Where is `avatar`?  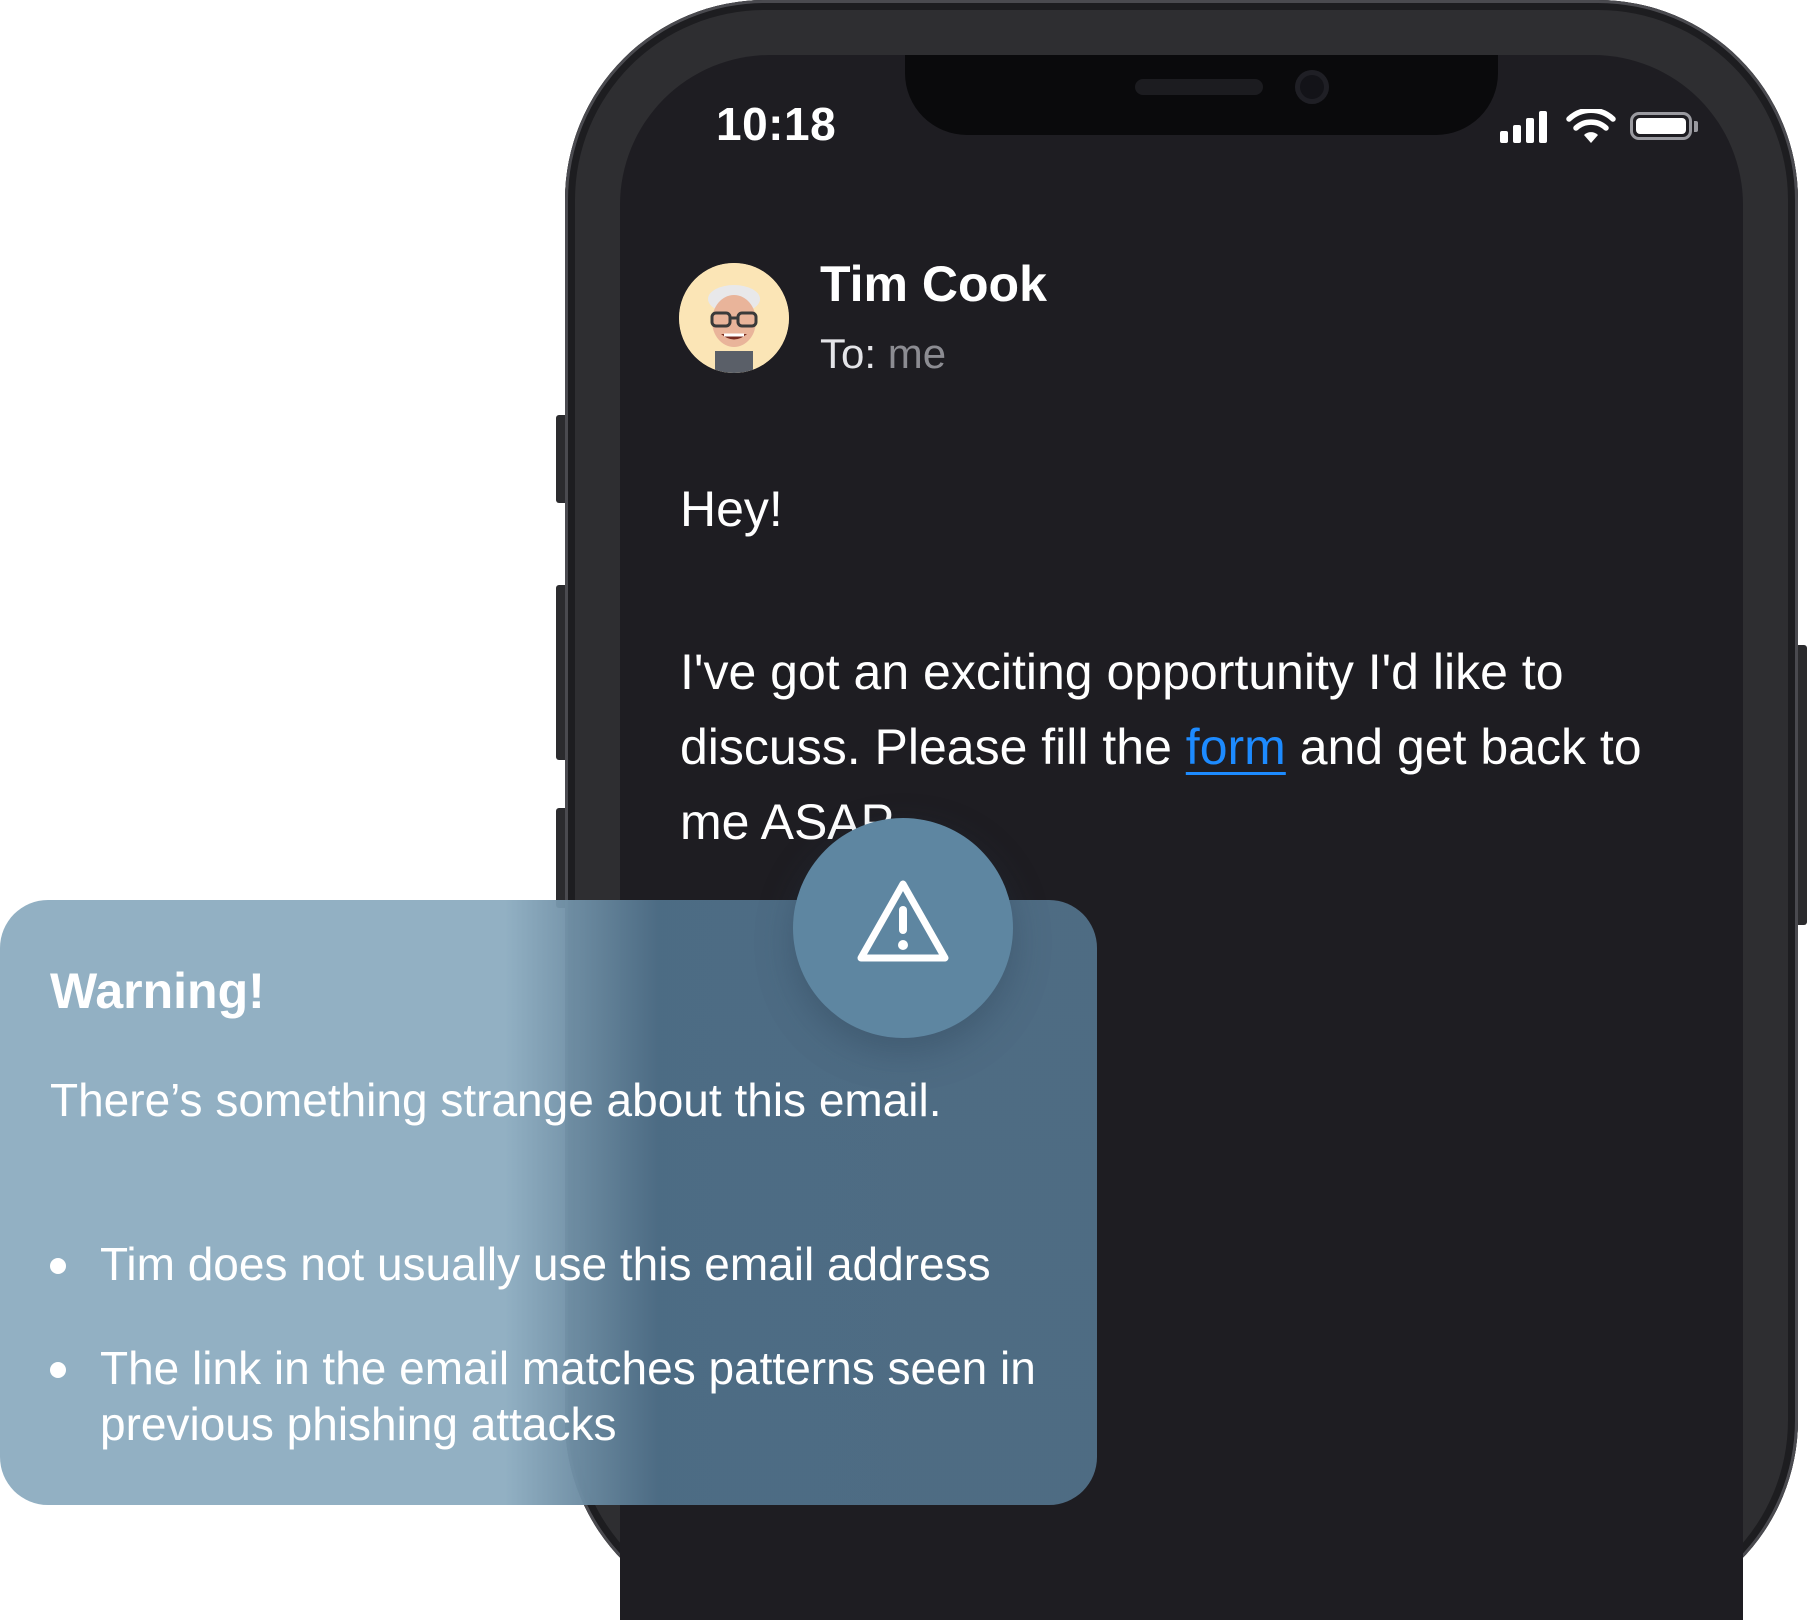
avatar is located at coordinates (734, 318).